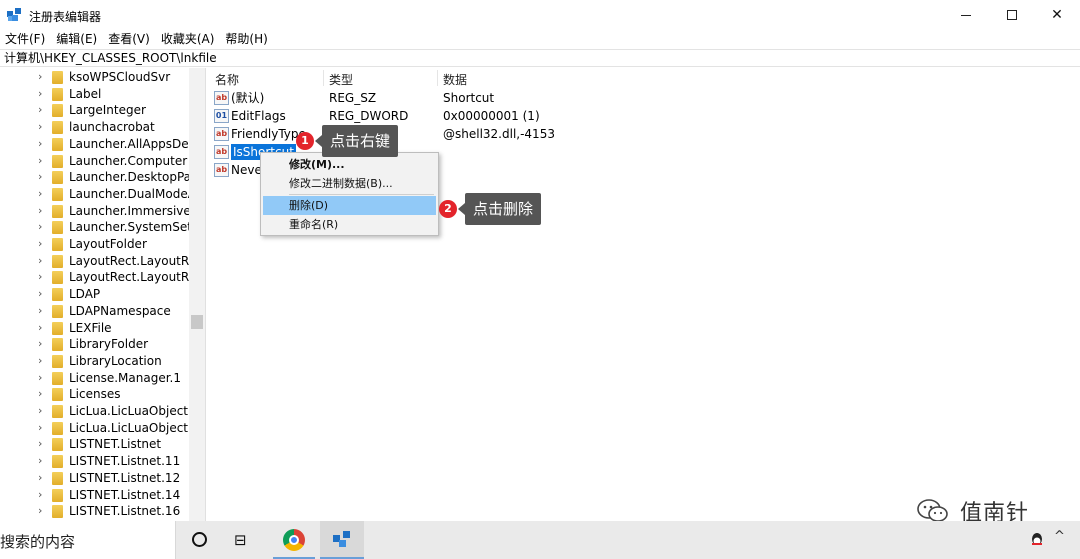 The height and width of the screenshot is (559, 1080). What do you see at coordinates (95, 110) in the screenshot?
I see `tree-item: › LargeInteger` at bounding box center [95, 110].